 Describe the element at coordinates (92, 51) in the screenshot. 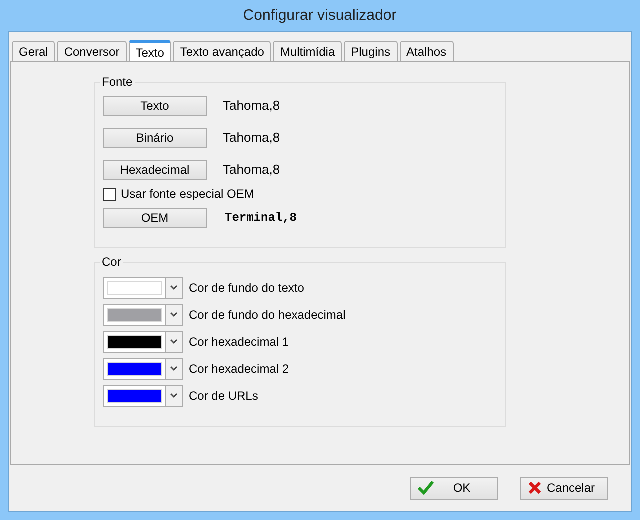

I see `tab: Conversor` at that location.